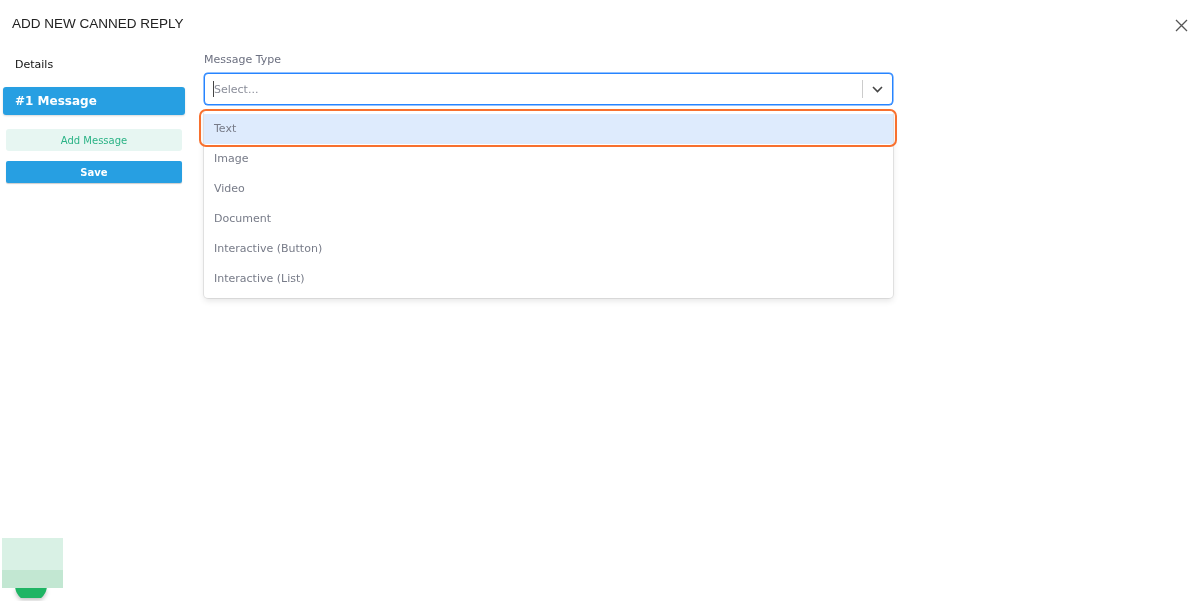 The width and height of the screenshot is (1200, 601). What do you see at coordinates (877, 89) in the screenshot?
I see `chevron-down-icon` at bounding box center [877, 89].